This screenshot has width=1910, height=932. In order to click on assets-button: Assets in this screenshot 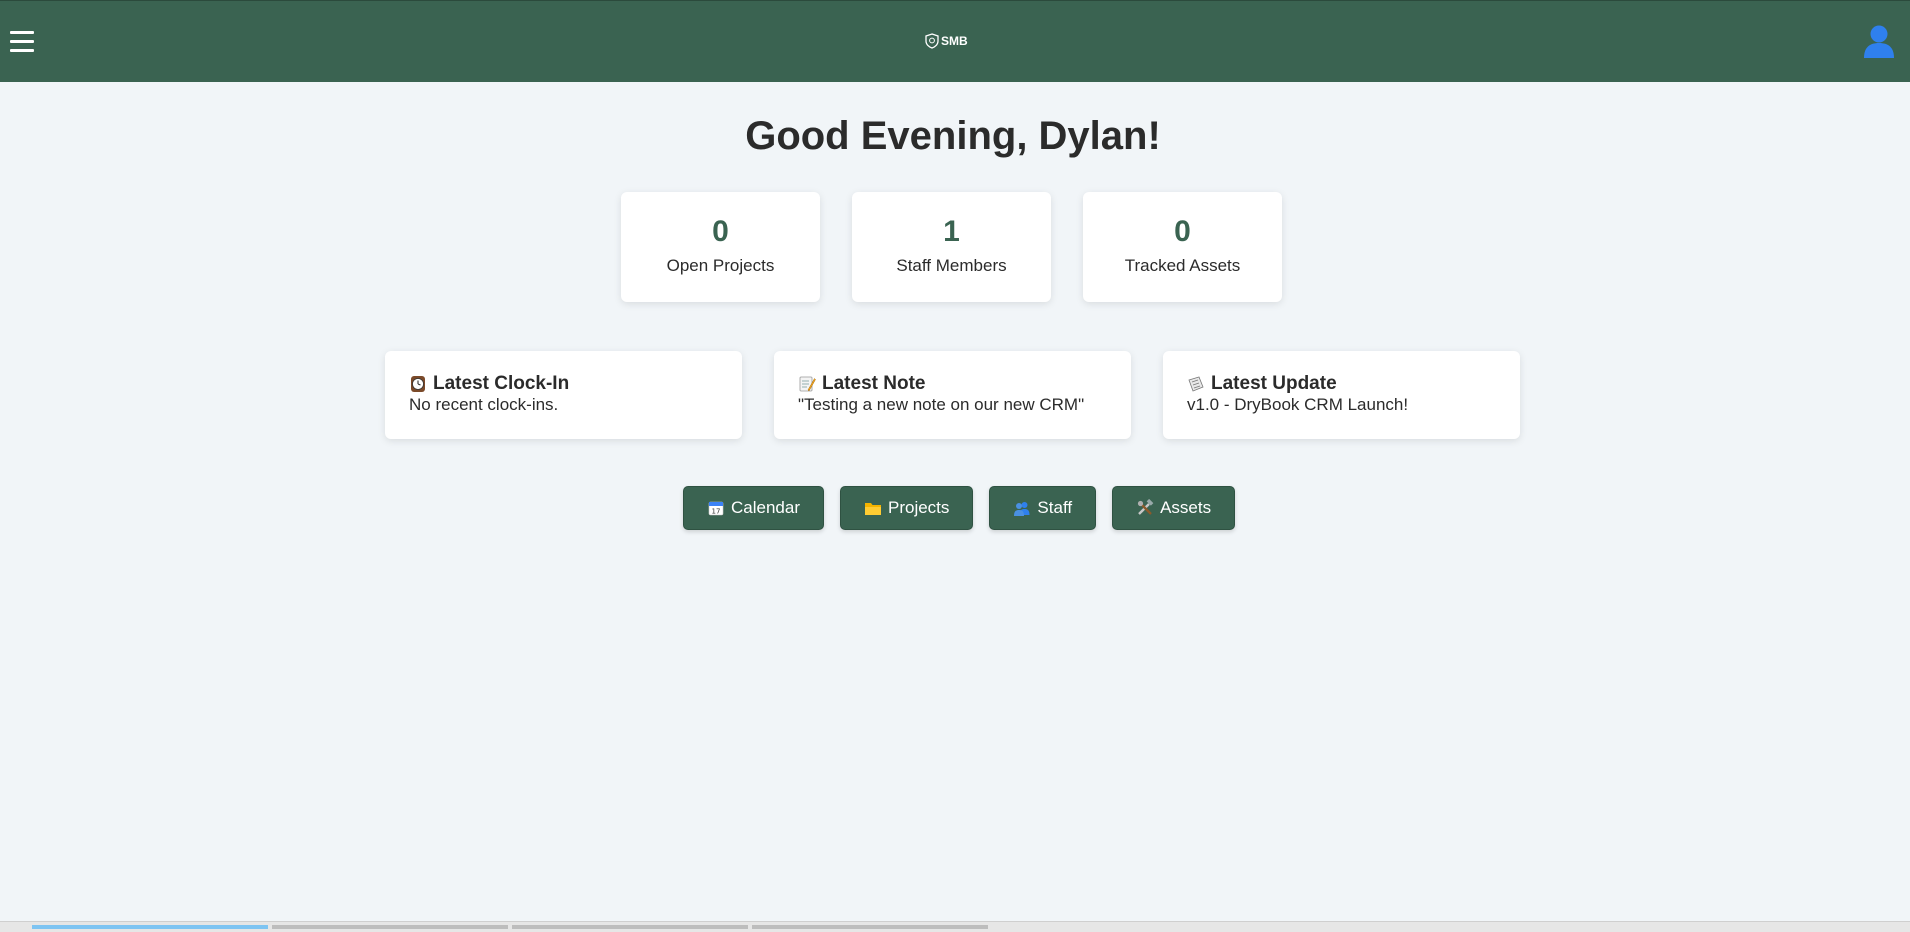, I will do `click(1174, 508)`.